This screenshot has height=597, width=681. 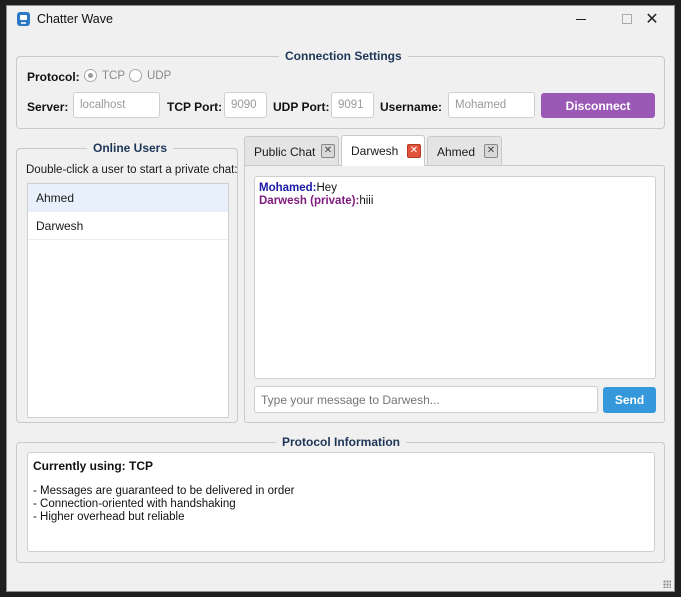 What do you see at coordinates (341, 442) in the screenshot?
I see `protocol-info-title: Protocol Information` at bounding box center [341, 442].